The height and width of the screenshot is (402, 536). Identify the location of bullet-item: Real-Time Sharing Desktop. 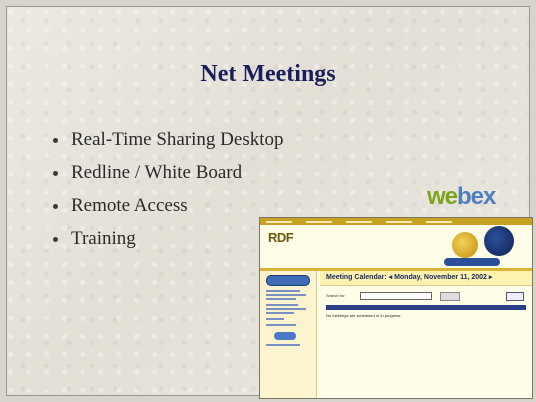
(166, 139).